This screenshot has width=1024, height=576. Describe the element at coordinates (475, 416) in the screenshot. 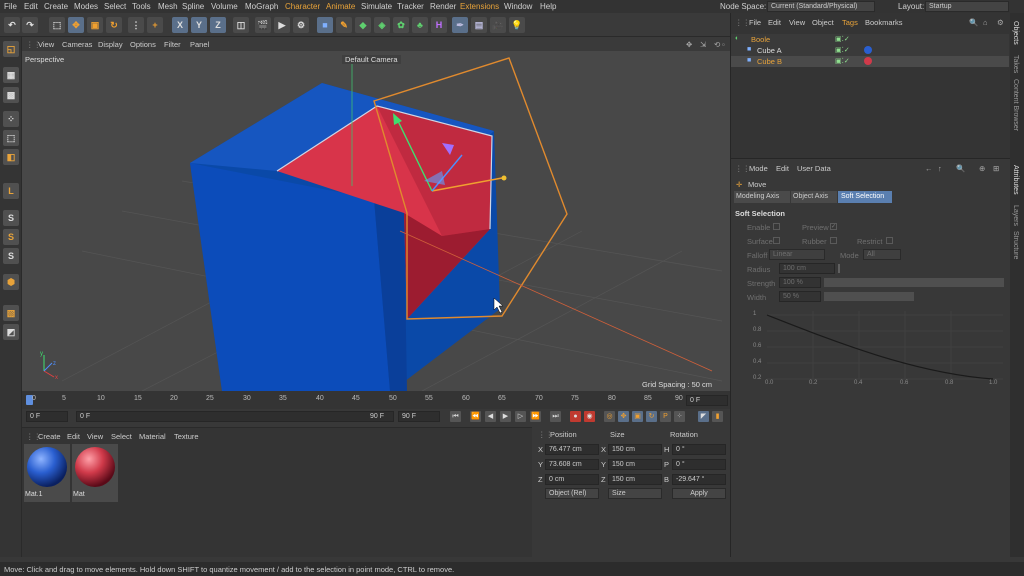

I see `previous-key-icon: ⏪` at that location.